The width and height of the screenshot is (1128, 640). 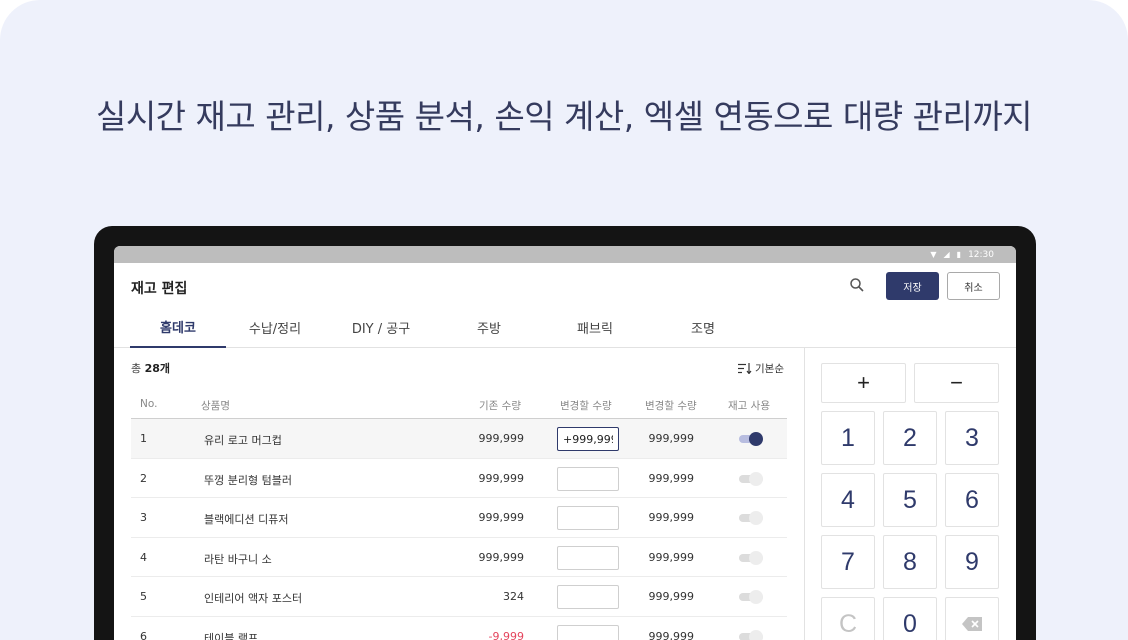 What do you see at coordinates (981, 254) in the screenshot?
I see `status-time: 12:30` at bounding box center [981, 254].